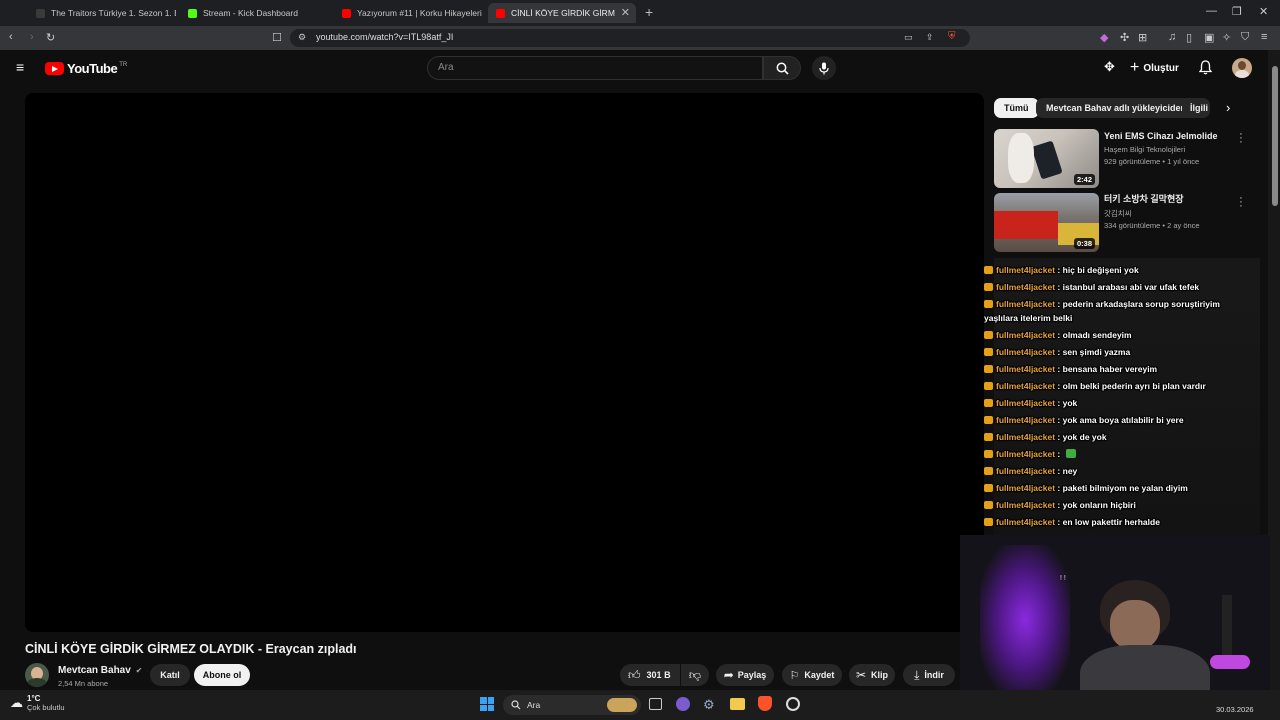  I want to click on rec-title: Yeni EMS Cihazı Jelmolide, so click(1169, 136).